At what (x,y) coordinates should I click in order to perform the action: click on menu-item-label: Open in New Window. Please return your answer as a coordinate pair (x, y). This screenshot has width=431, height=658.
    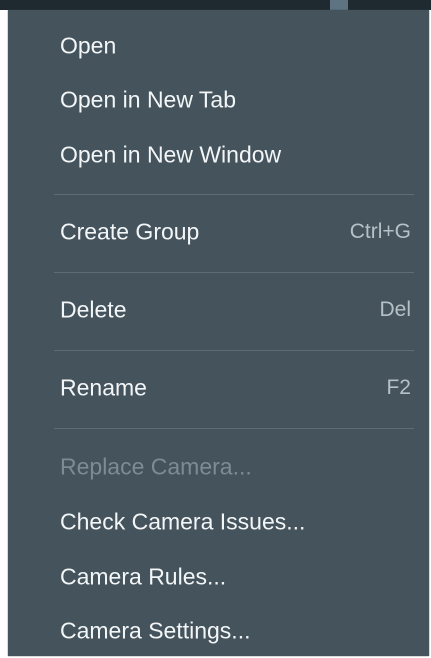
    Looking at the image, I should click on (171, 154).